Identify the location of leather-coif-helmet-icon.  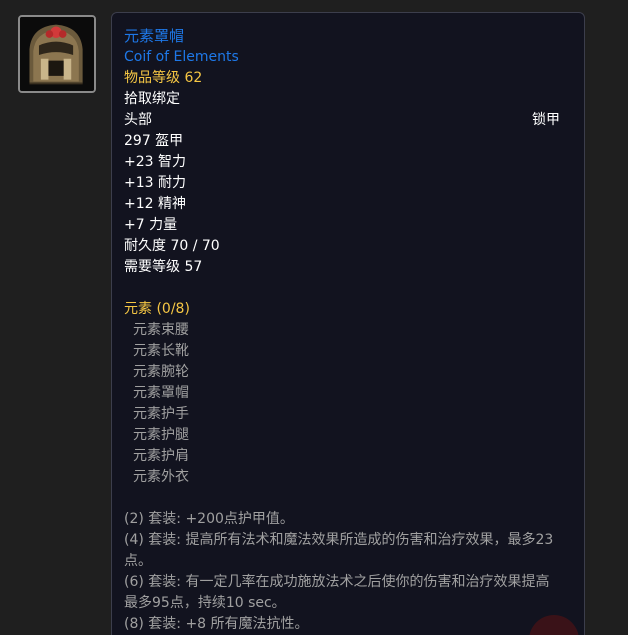
(57, 54).